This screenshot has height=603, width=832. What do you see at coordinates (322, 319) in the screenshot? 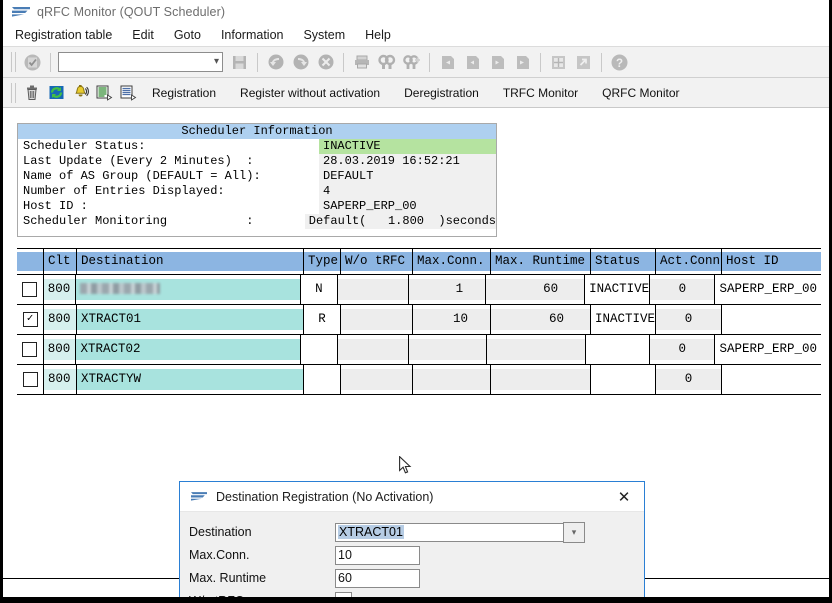
I see `cell-type: R` at bounding box center [322, 319].